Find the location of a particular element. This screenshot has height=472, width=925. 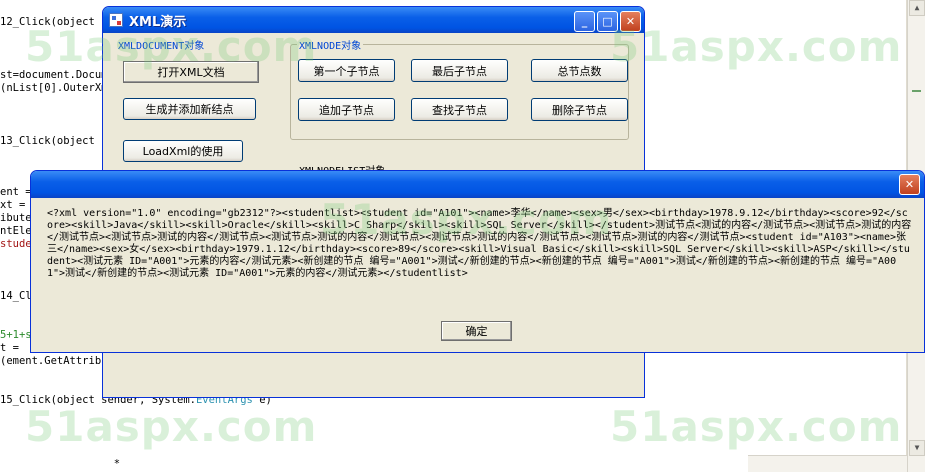

total-nodes-button: 总节点数 is located at coordinates (579, 70).